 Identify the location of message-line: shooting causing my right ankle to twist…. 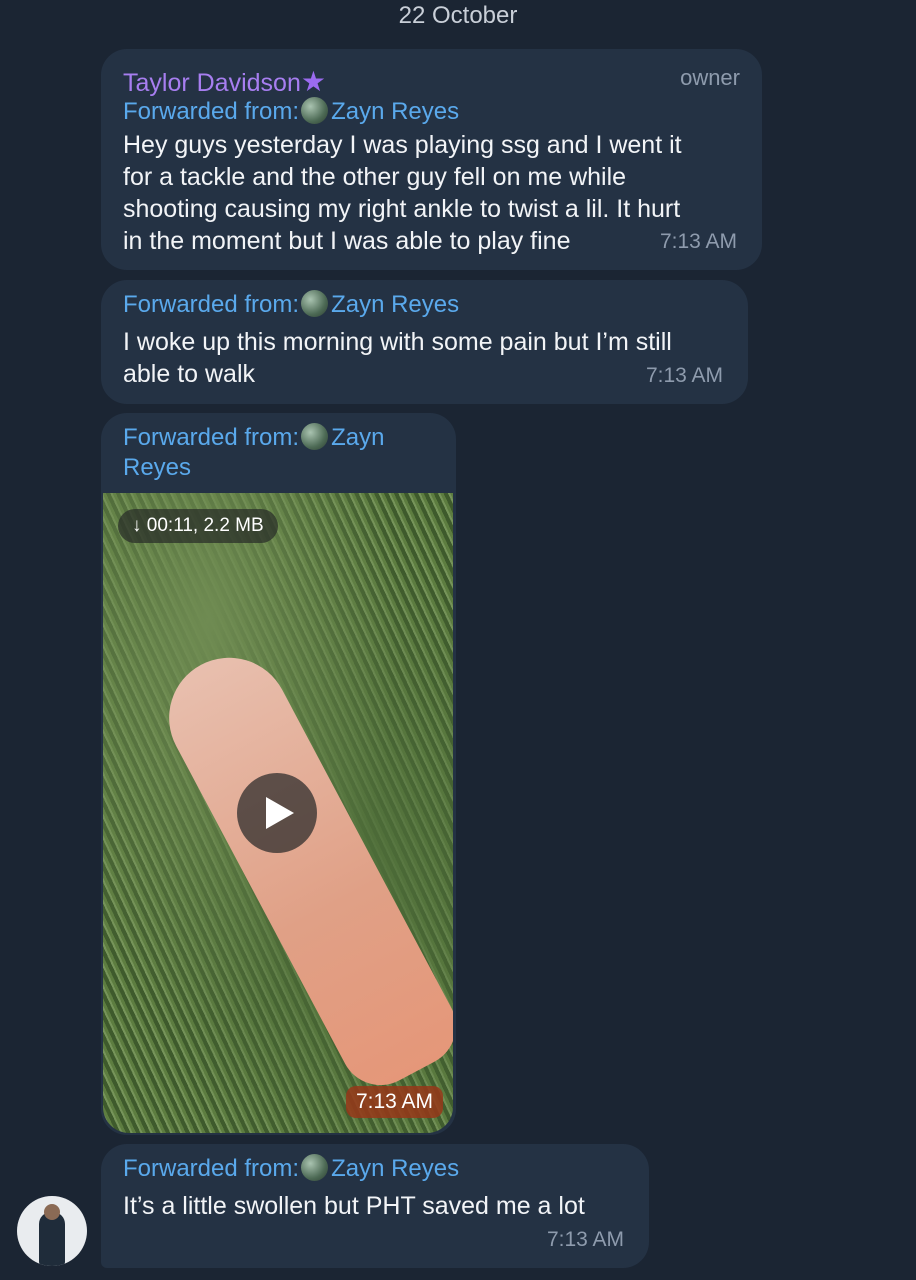
(402, 209).